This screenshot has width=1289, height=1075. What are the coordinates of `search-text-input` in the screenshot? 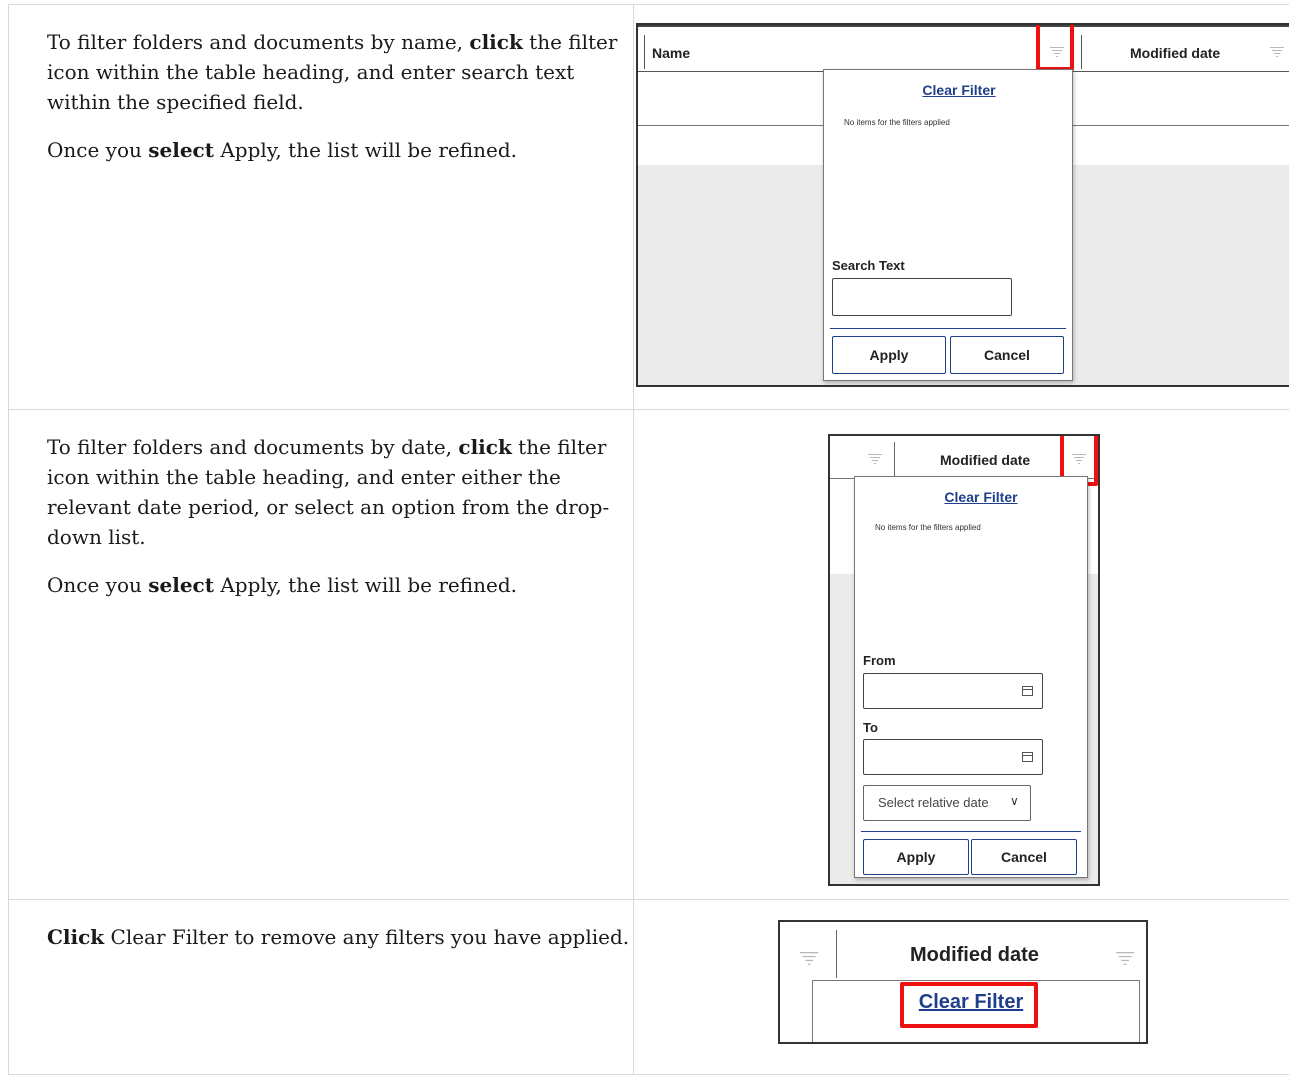 It's located at (922, 297).